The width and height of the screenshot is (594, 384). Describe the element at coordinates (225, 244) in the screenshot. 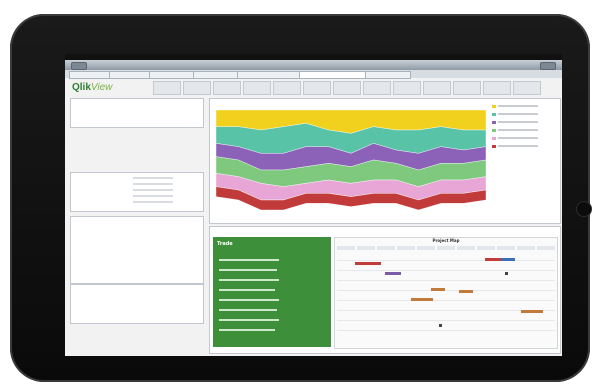

I see `trade-title: Trade` at that location.